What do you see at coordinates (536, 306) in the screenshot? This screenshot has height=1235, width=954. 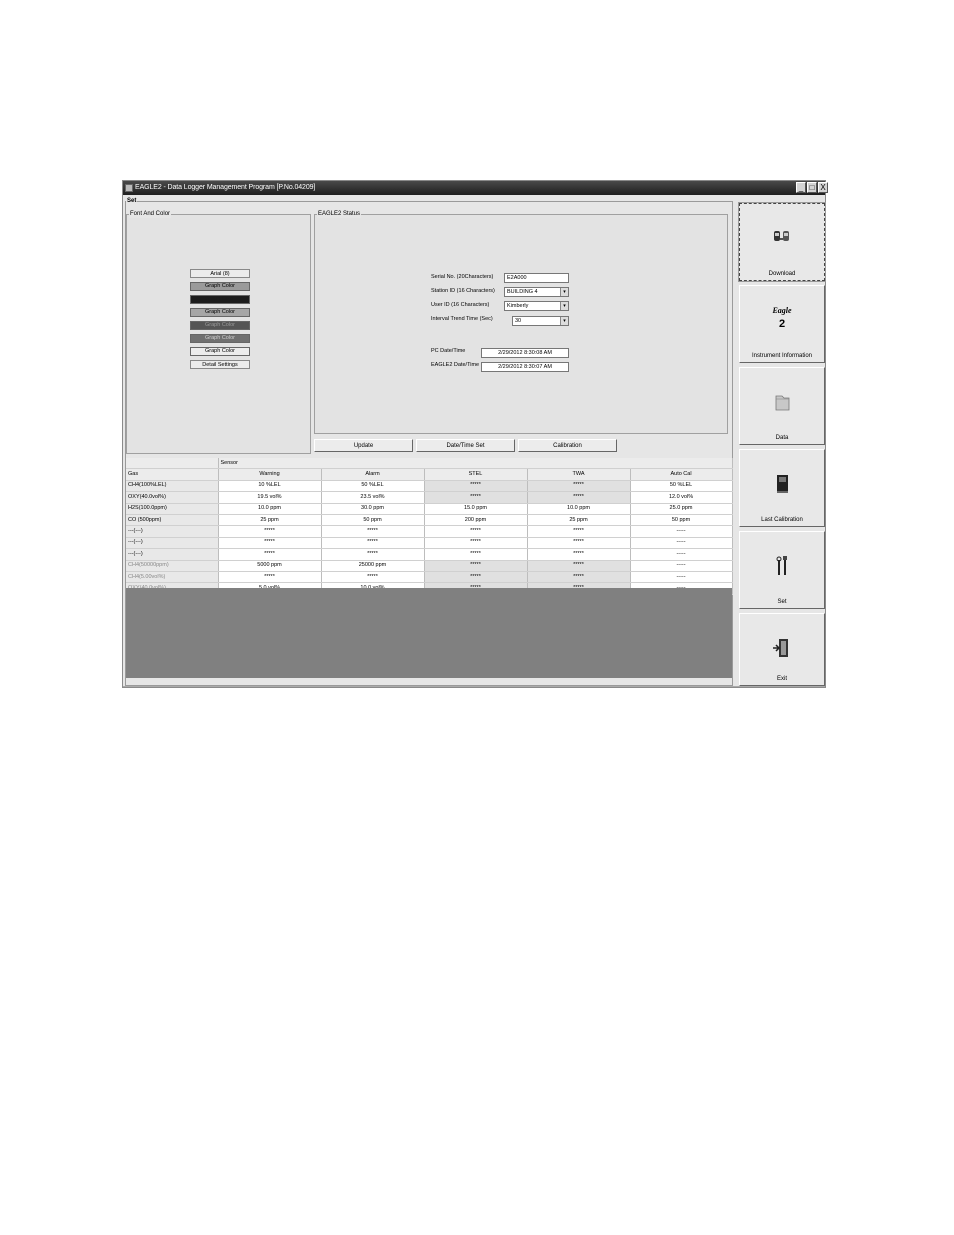 I see `user-select: Kimberly ▾` at bounding box center [536, 306].